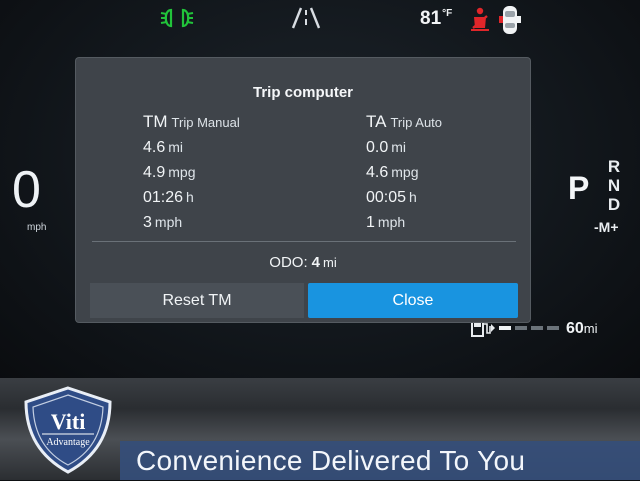 This screenshot has width=640, height=481. I want to click on speed-value: 0, so click(26, 190).